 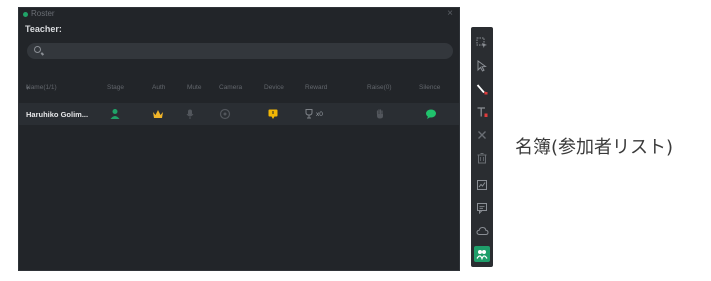 What do you see at coordinates (482, 185) in the screenshot?
I see `whiteboard-icon` at bounding box center [482, 185].